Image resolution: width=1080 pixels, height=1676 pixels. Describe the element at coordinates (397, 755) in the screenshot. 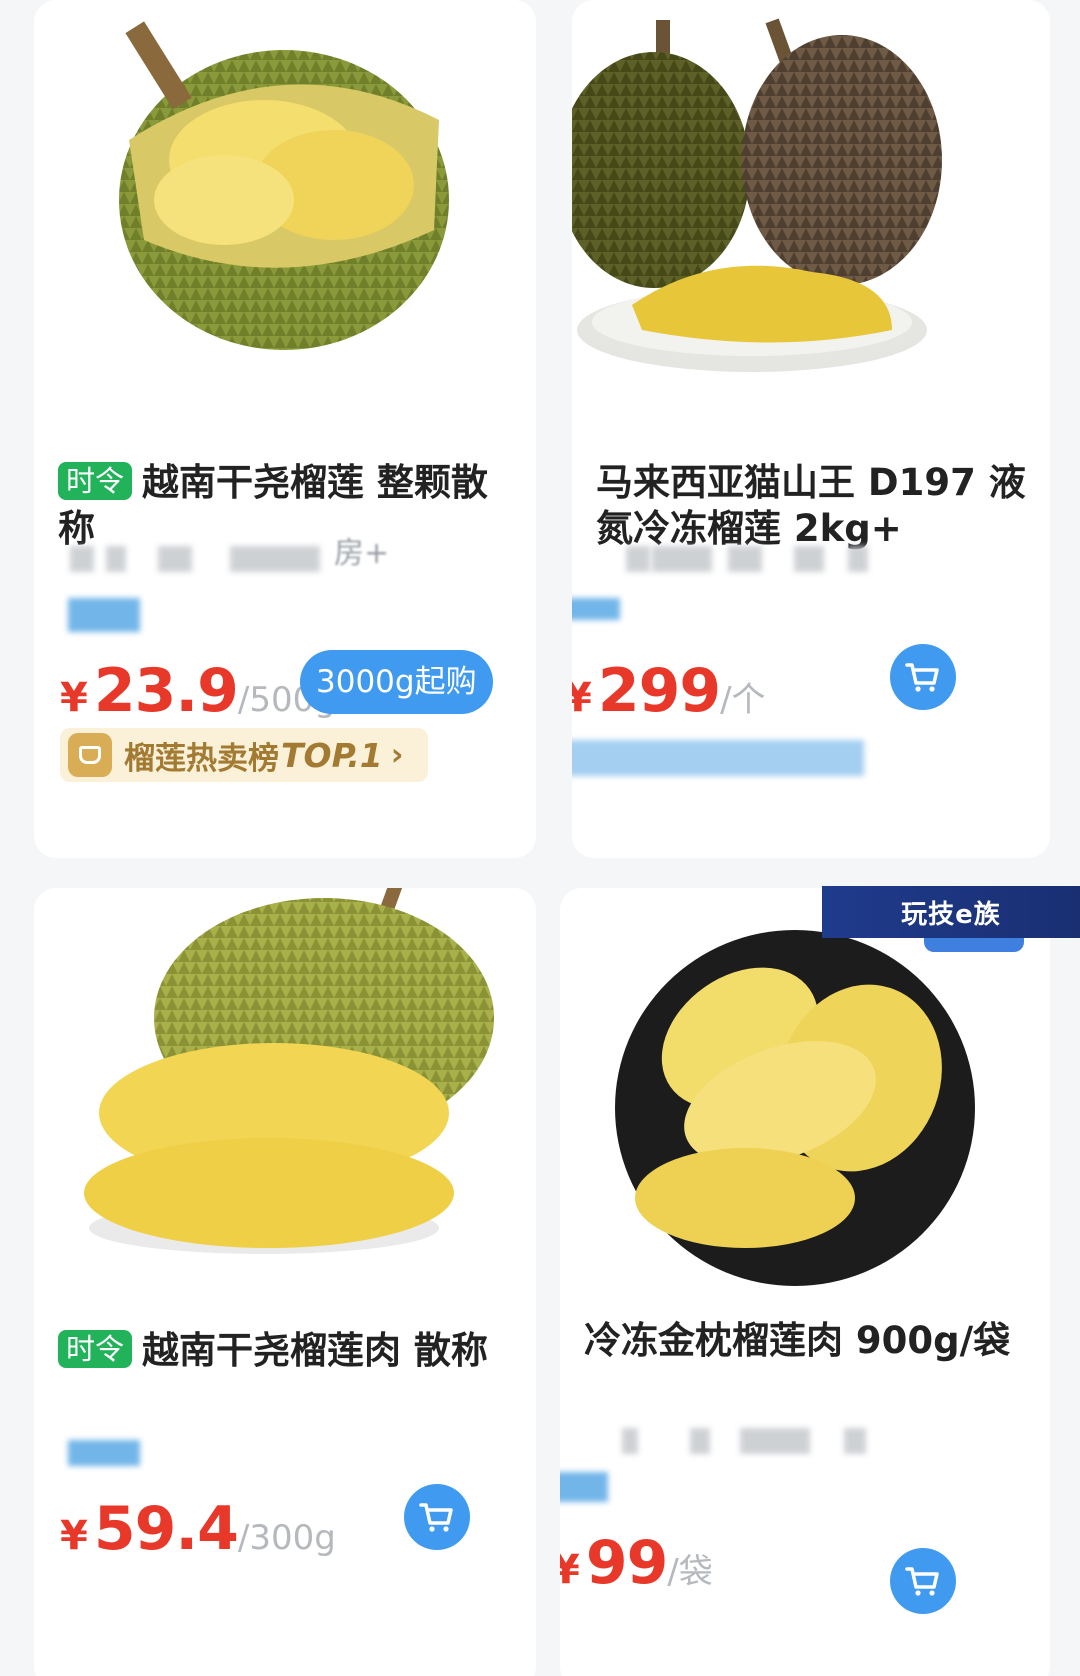

I see `chevron-right-icon: ›` at that location.